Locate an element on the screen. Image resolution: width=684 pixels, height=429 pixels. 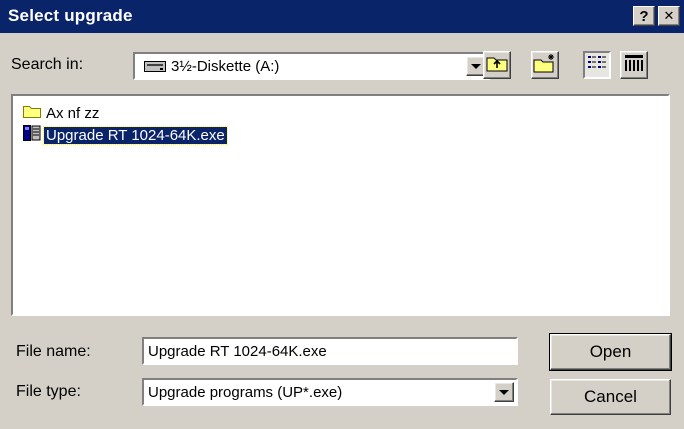
file-type-dropdown-button is located at coordinates (504, 392).